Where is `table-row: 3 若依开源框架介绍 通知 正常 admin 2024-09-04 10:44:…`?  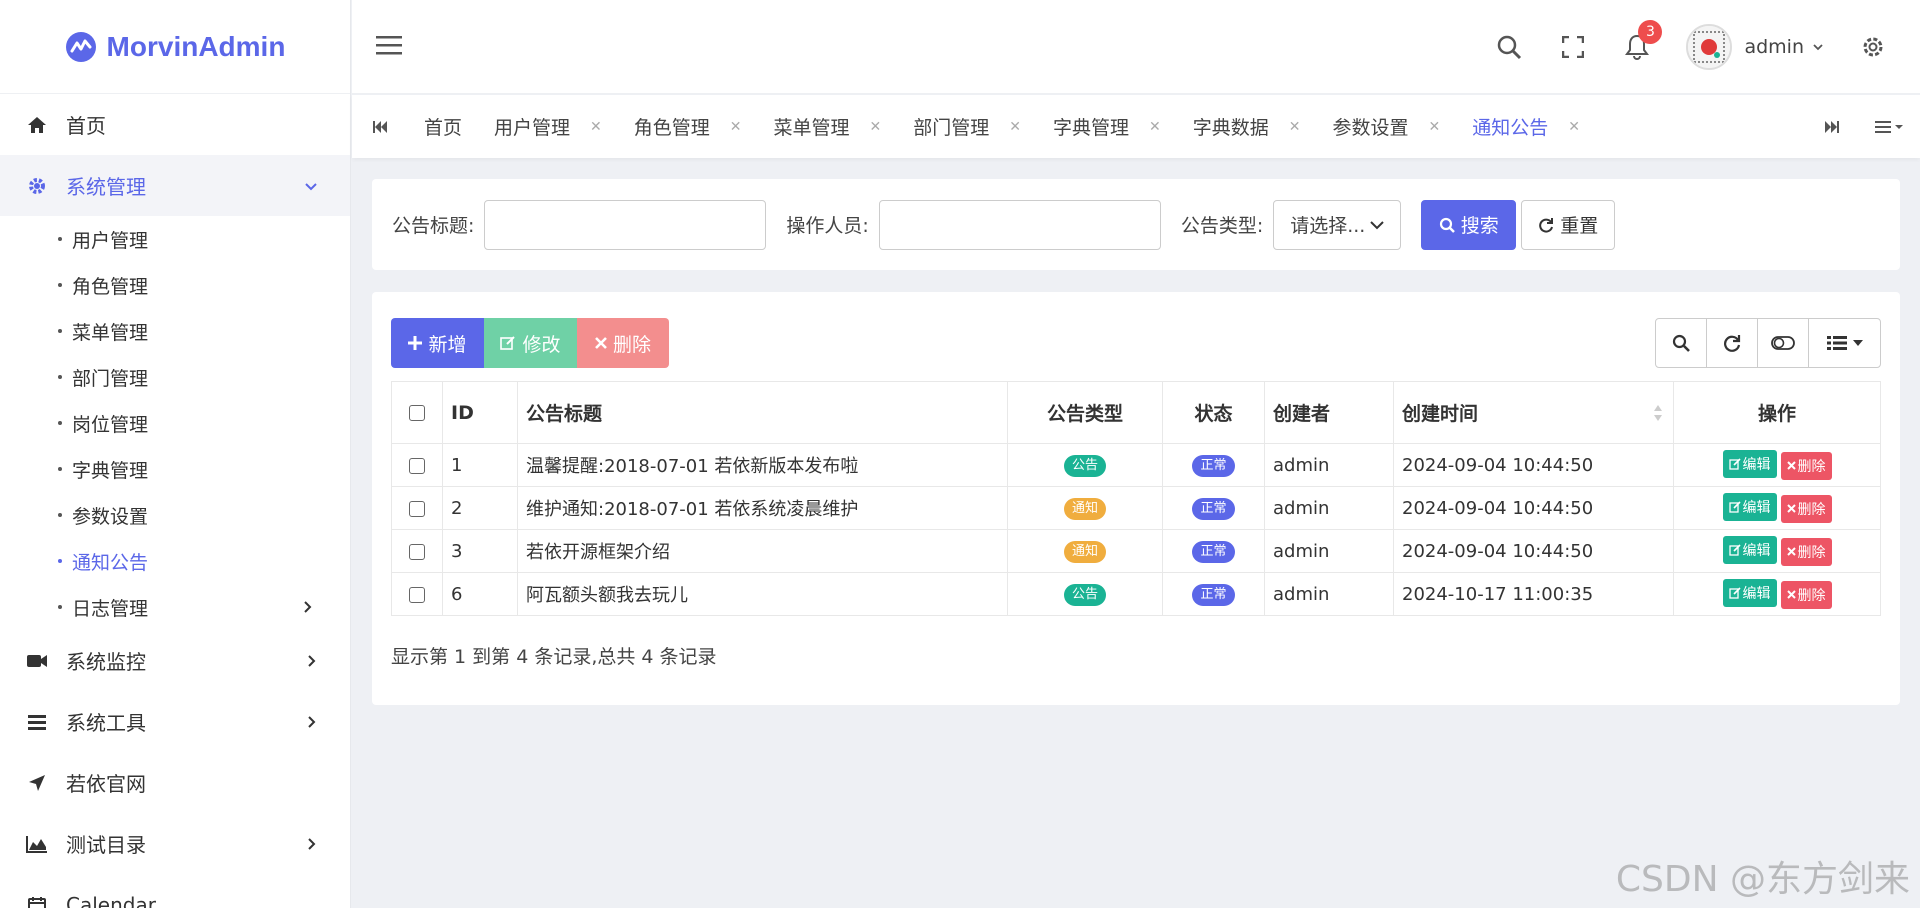
table-row: 3 若依开源框架介绍 通知 正常 admin 2024-09-04 10:44:… is located at coordinates (1136, 551).